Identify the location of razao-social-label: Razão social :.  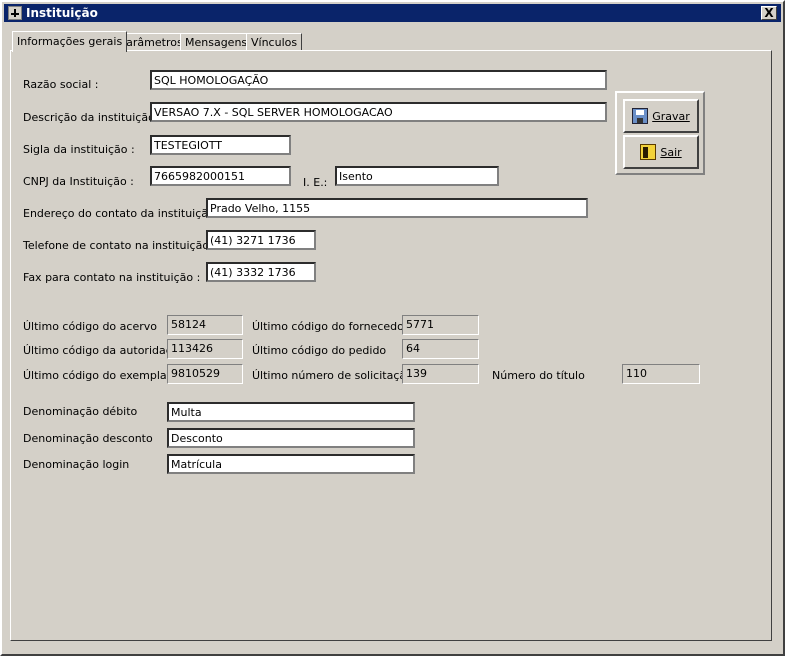
(61, 84).